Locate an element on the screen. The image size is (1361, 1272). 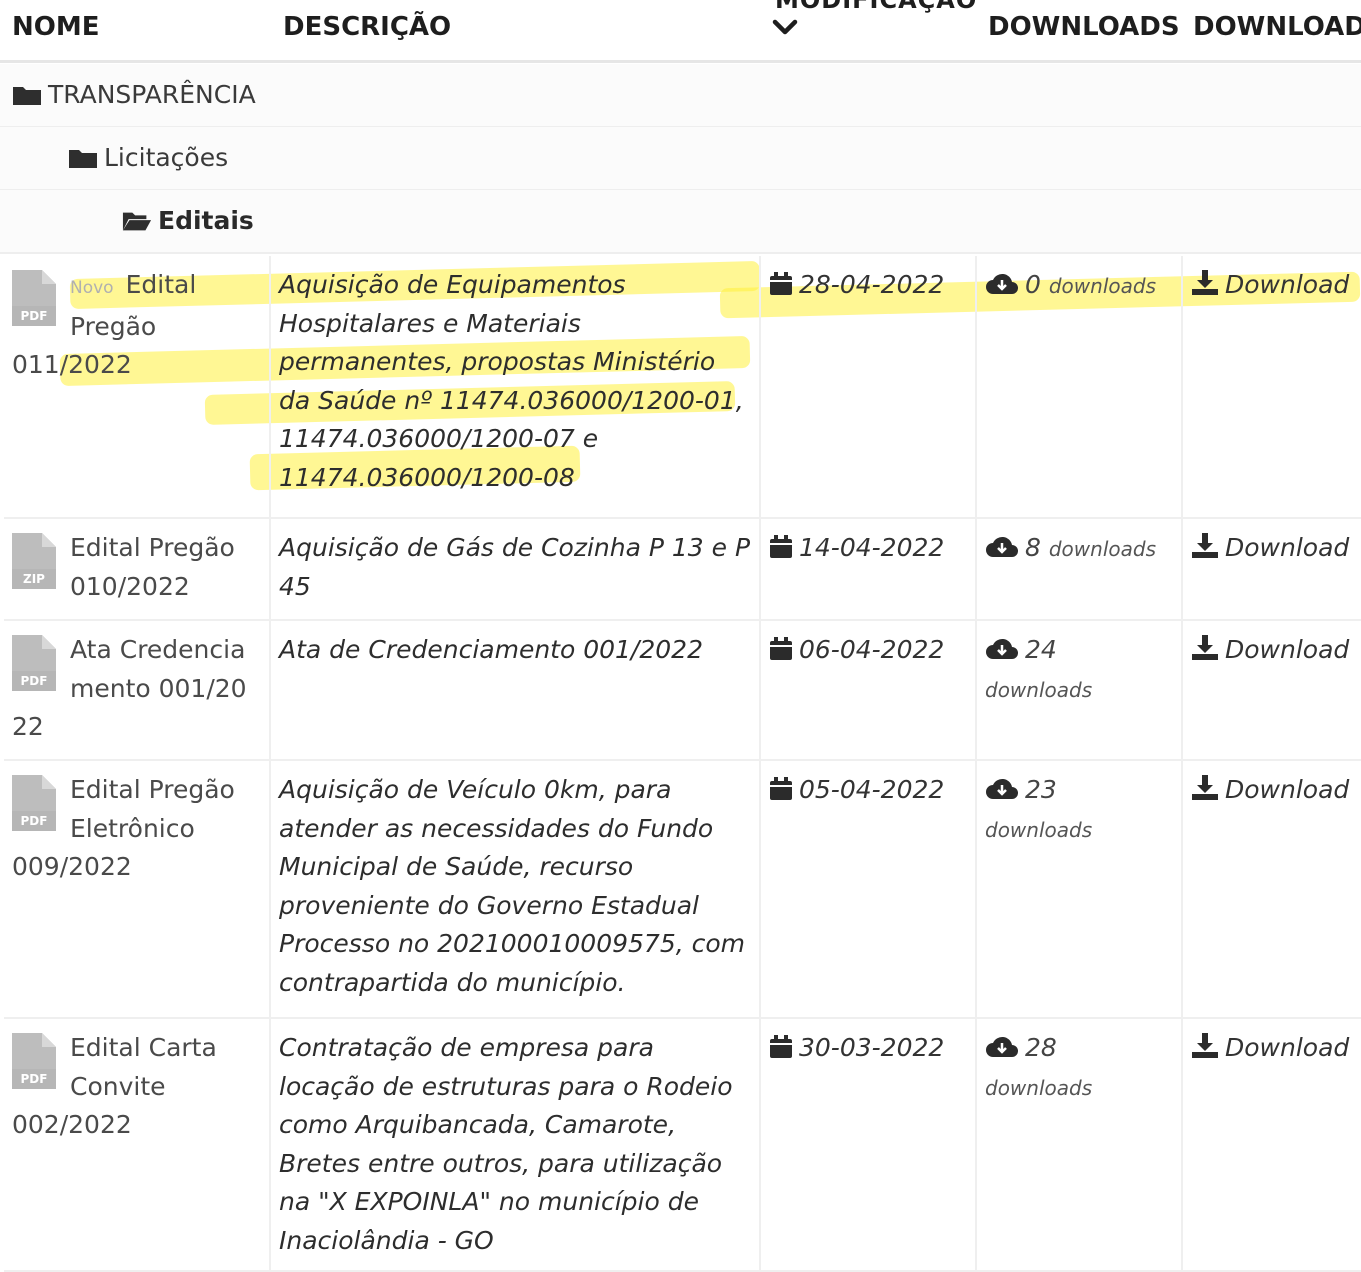
file-date-cell: 14-04-2022 is located at coordinates (868, 569).